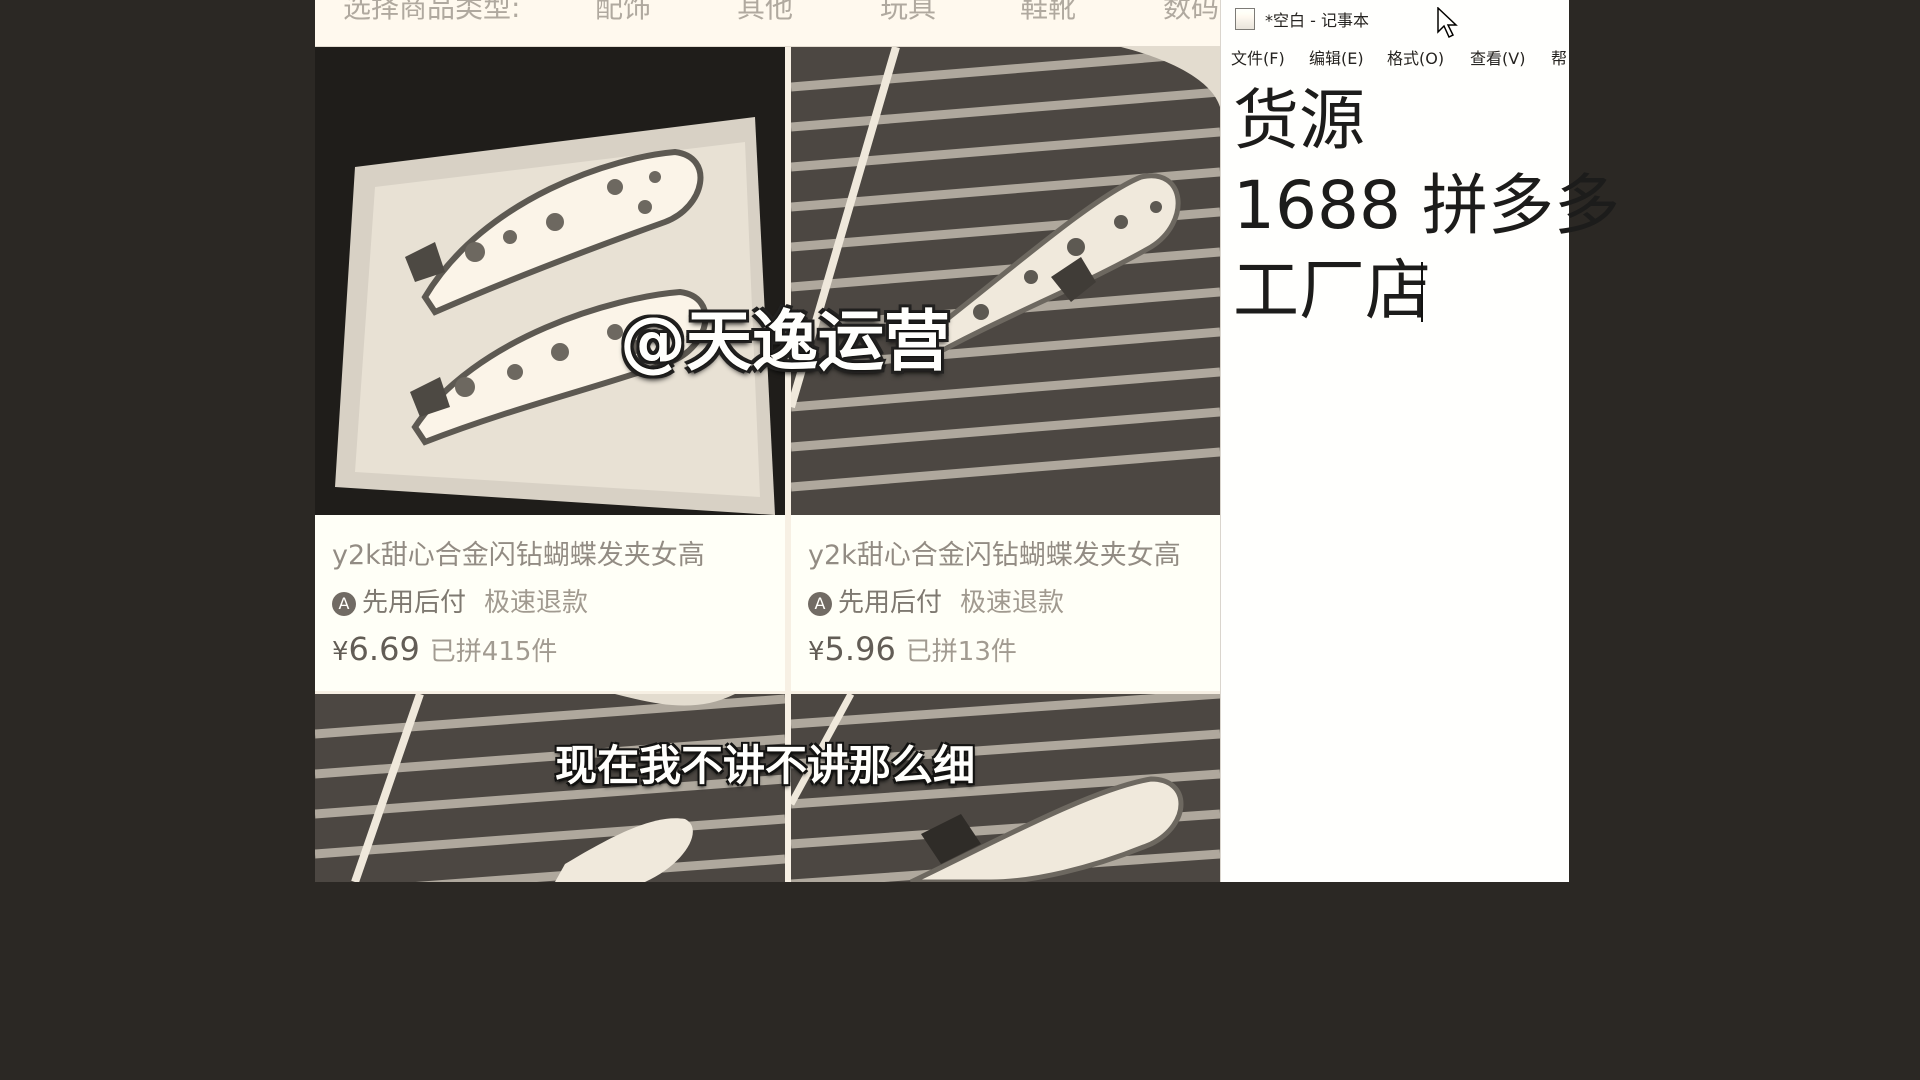 This screenshot has width=1920, height=1080. I want to click on menu-edit: 编辑(E), so click(1336, 57).